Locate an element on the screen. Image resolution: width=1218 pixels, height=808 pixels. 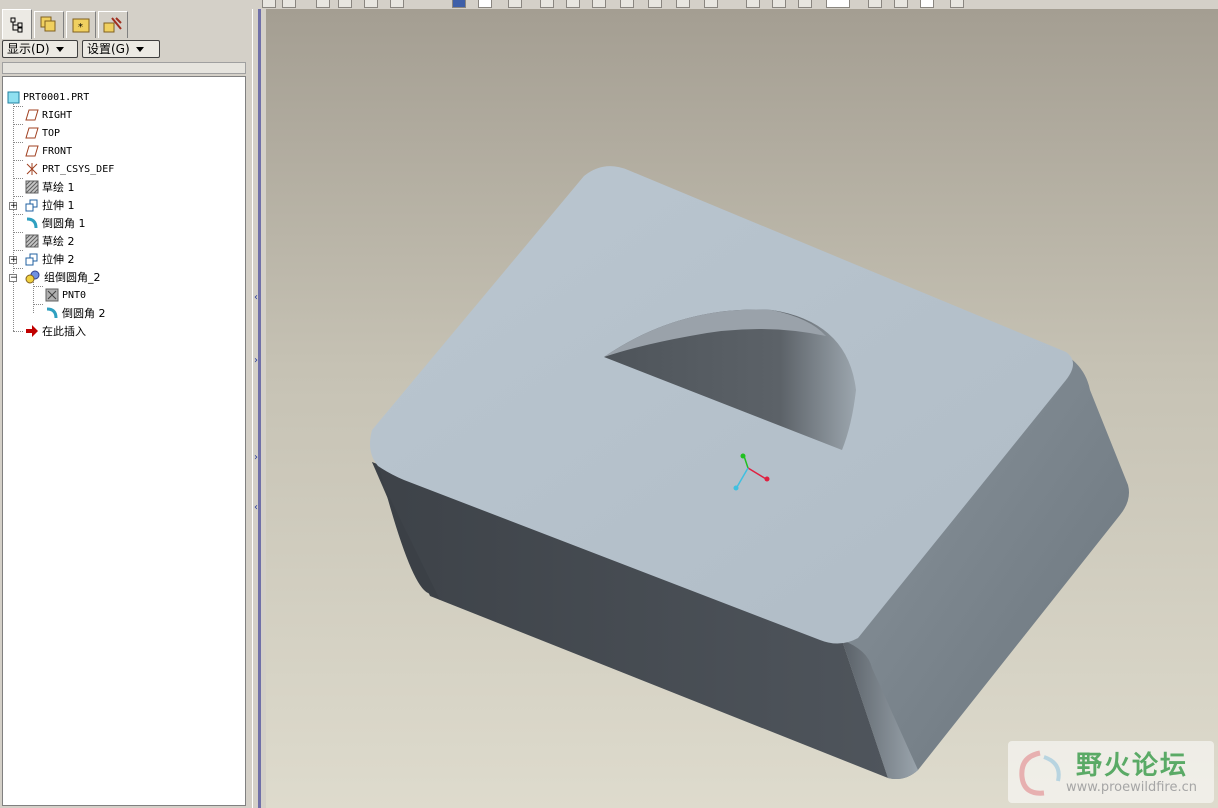
csys-icon is located at coordinates (32, 169).